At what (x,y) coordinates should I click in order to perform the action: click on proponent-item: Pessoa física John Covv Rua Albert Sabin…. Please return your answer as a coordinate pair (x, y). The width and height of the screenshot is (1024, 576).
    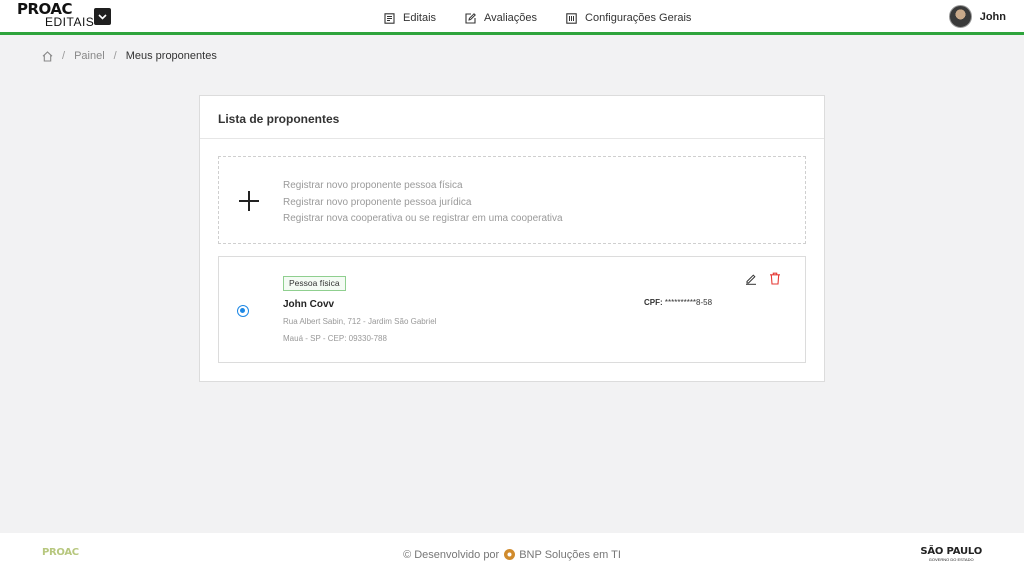
    Looking at the image, I should click on (512, 309).